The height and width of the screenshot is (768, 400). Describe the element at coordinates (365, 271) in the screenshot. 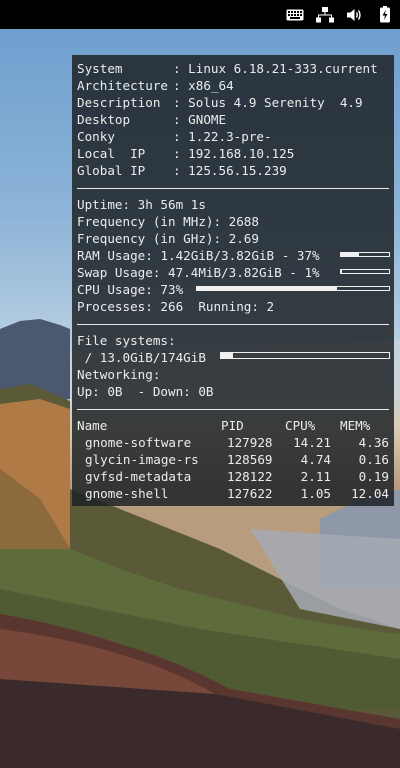

I see `swap-usage-bar` at that location.